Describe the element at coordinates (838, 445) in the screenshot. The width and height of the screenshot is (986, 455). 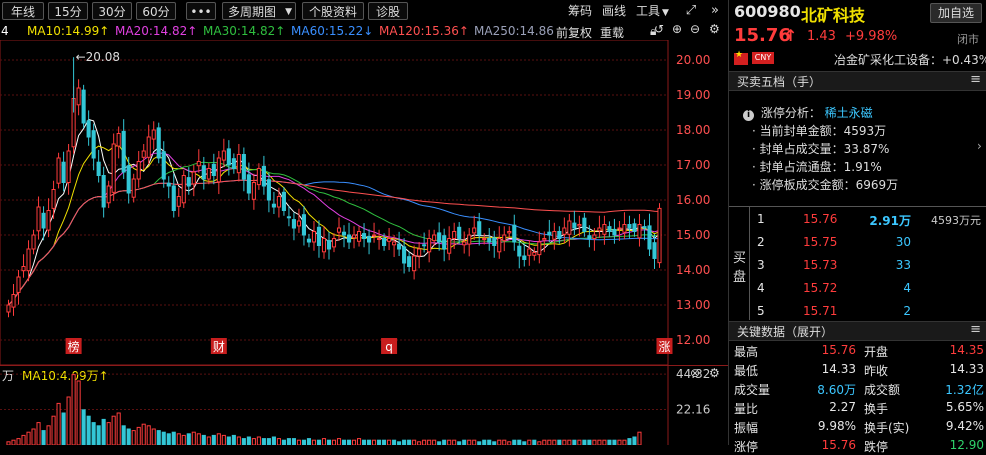
I see `key-value: 15.76` at that location.